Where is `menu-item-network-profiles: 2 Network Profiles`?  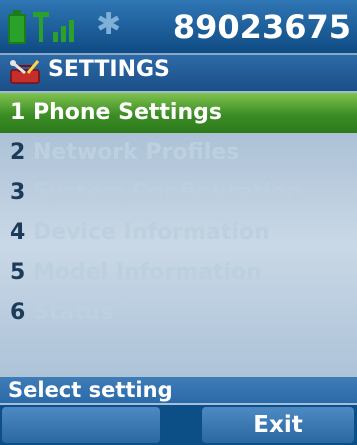
menu-item-network-profiles: 2 Network Profiles is located at coordinates (178, 153).